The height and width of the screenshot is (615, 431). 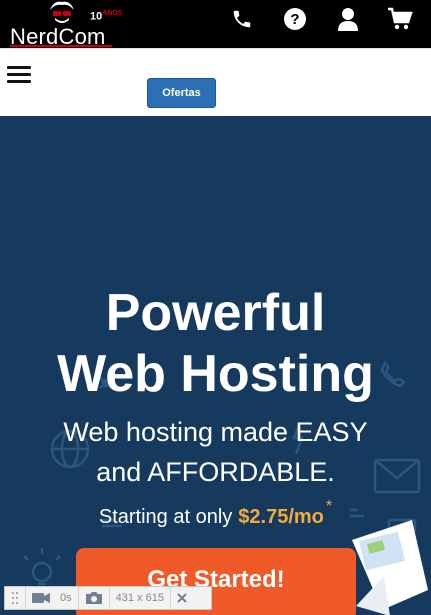 I want to click on sub-navigation: Ofertas, so click(x=215, y=82).